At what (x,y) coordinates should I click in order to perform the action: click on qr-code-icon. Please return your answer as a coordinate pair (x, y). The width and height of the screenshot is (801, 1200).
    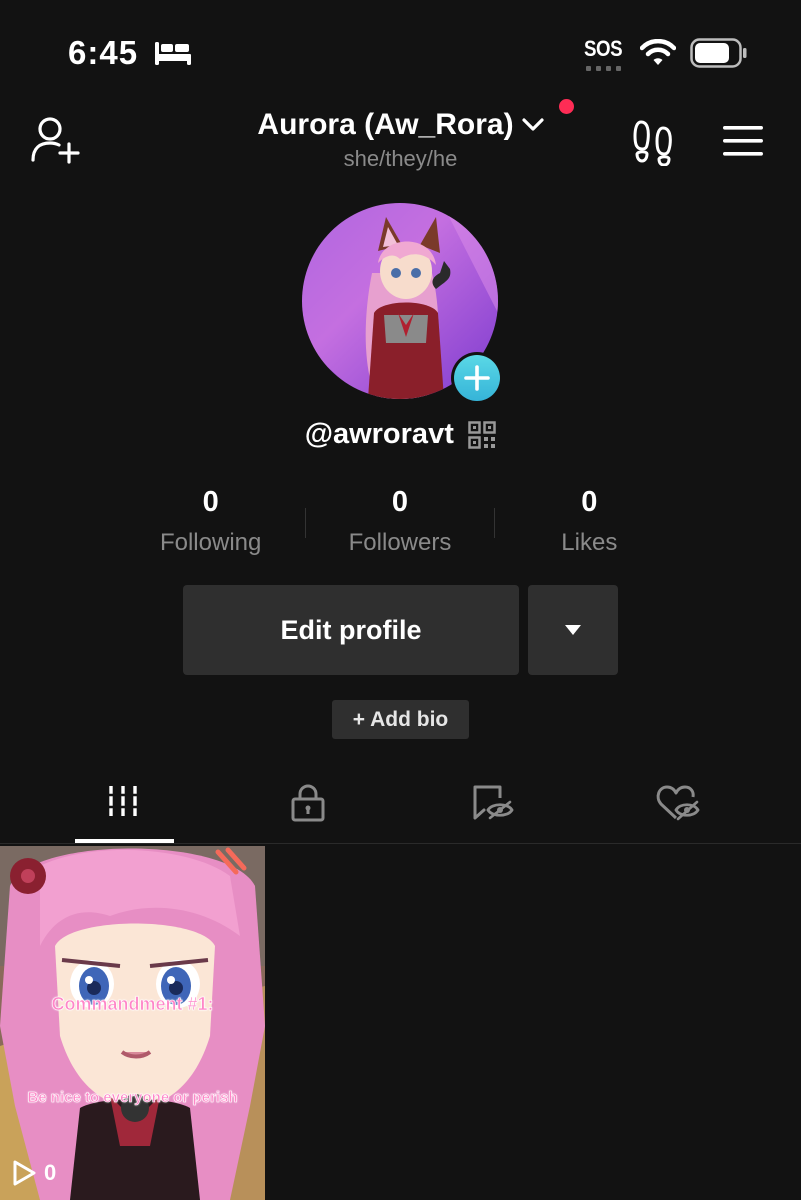
    Looking at the image, I should click on (482, 434).